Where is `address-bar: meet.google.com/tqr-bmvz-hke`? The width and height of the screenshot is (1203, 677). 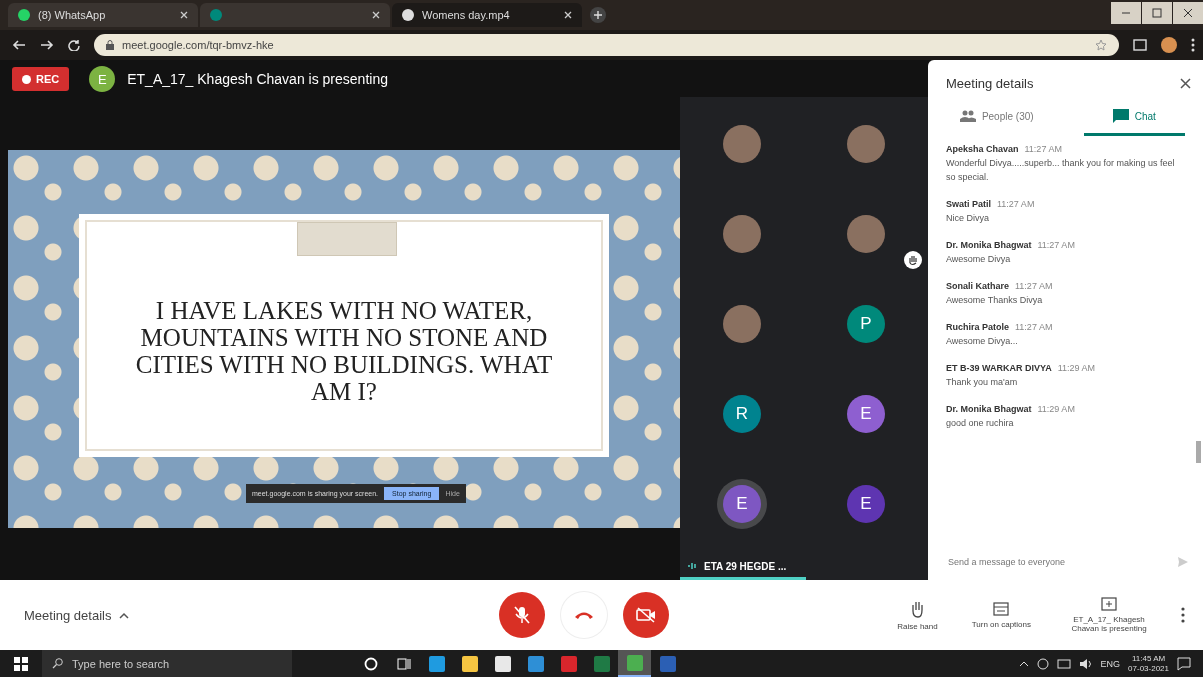 address-bar: meet.google.com/tqr-bmvz-hke is located at coordinates (606, 45).